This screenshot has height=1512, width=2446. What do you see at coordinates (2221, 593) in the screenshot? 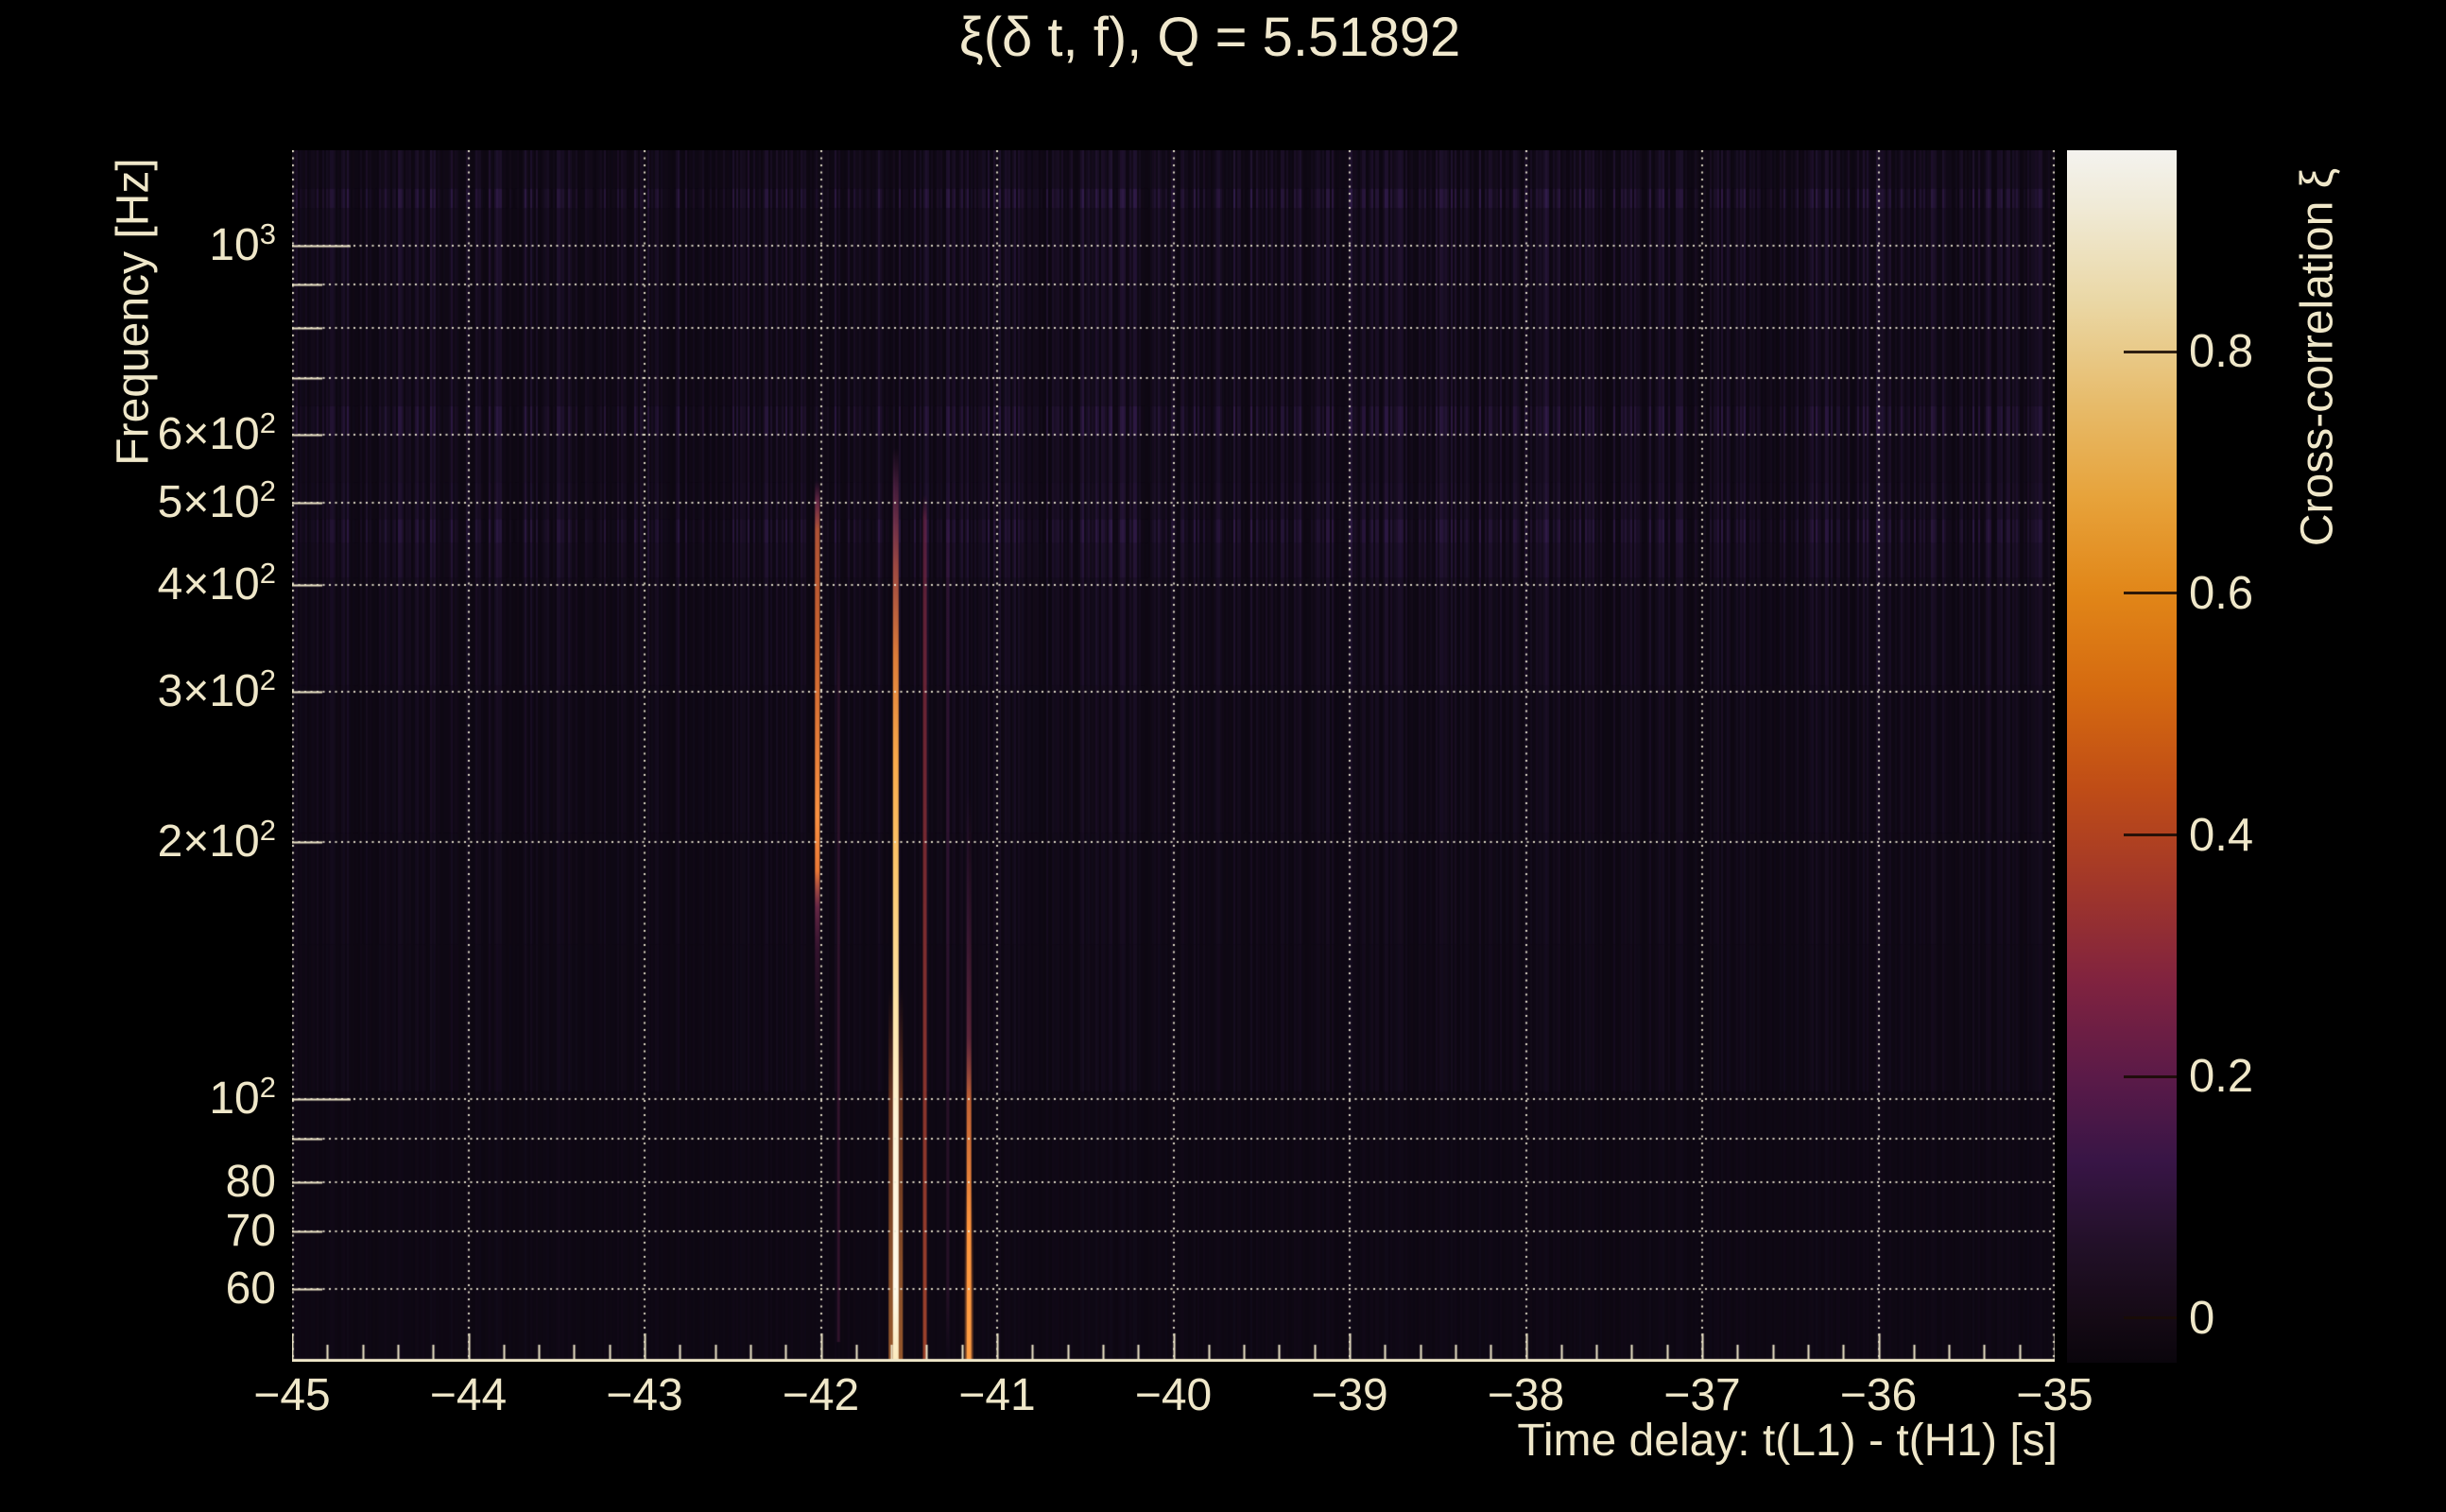
I see `colorbar-tick-label: 0.6` at bounding box center [2221, 593].